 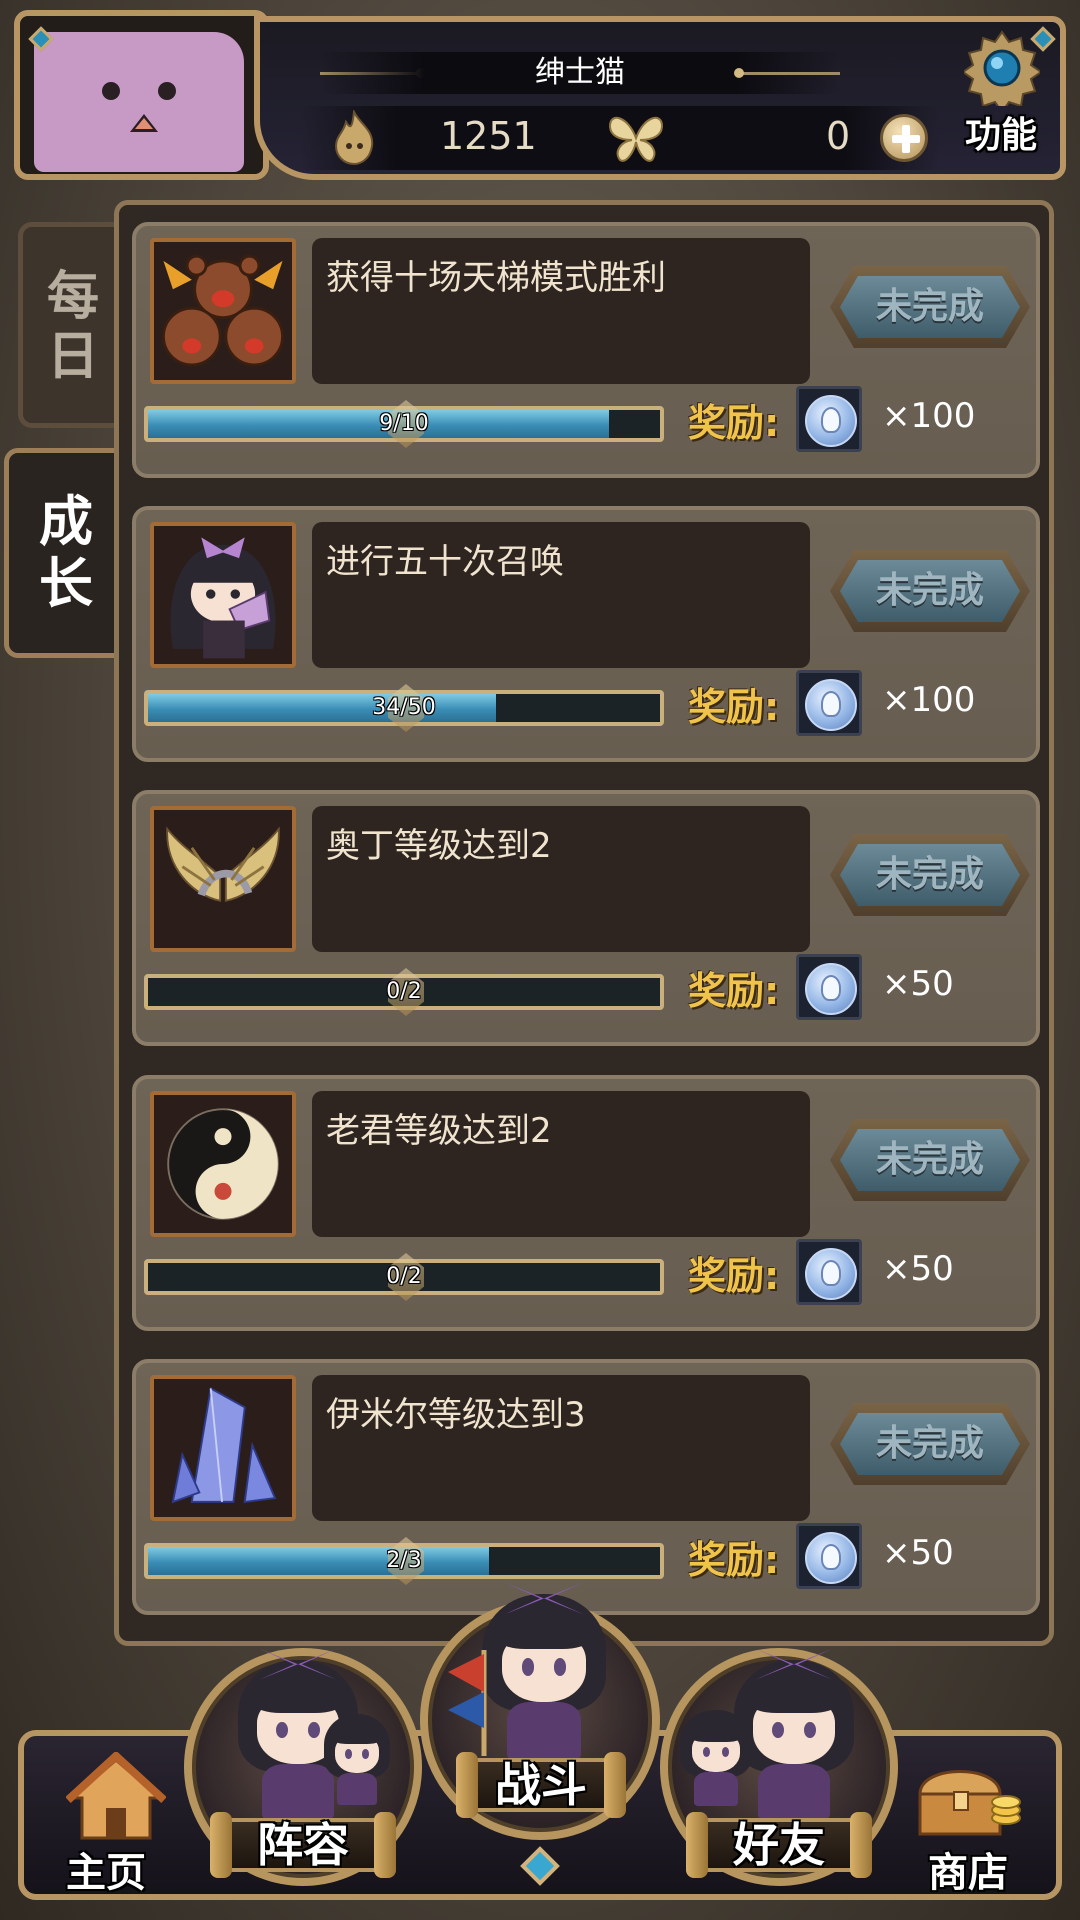 What do you see at coordinates (787, 73) in the screenshot?
I see `name-decoration-right` at bounding box center [787, 73].